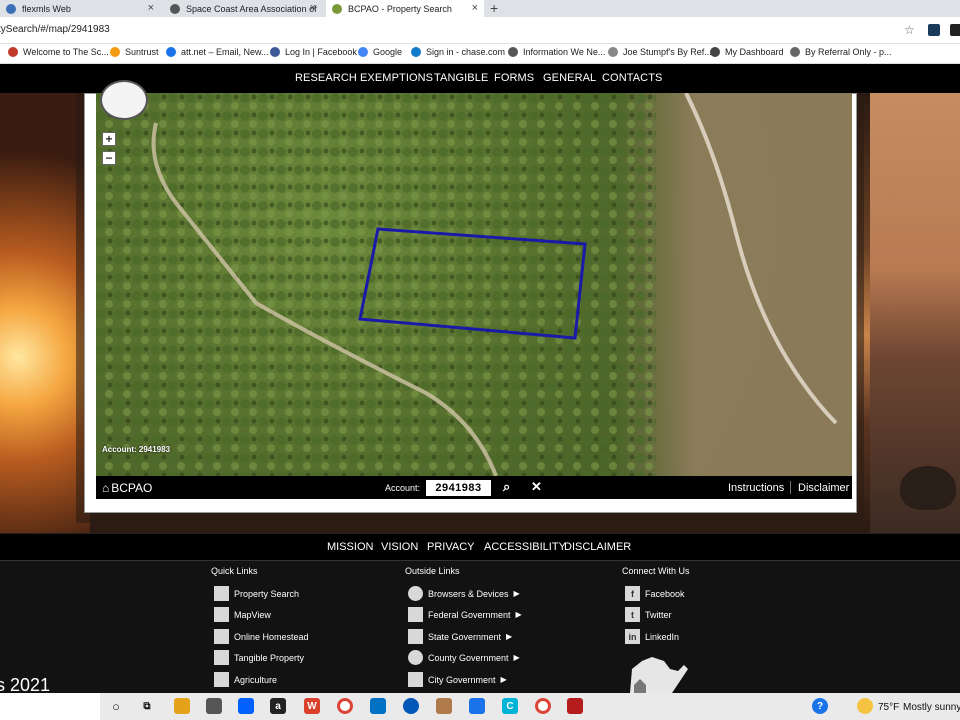  Describe the element at coordinates (506, 487) in the screenshot. I see `search-icon: ⌕` at that location.